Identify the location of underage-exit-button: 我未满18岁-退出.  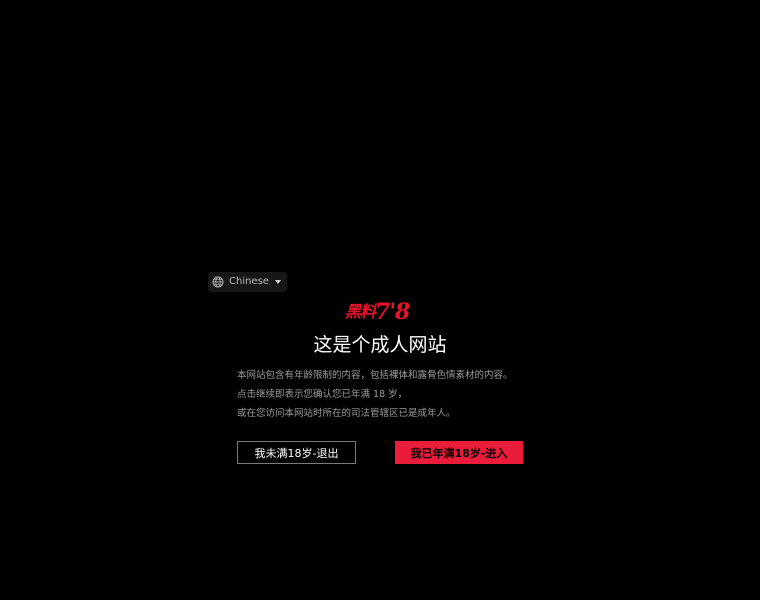
(296, 452).